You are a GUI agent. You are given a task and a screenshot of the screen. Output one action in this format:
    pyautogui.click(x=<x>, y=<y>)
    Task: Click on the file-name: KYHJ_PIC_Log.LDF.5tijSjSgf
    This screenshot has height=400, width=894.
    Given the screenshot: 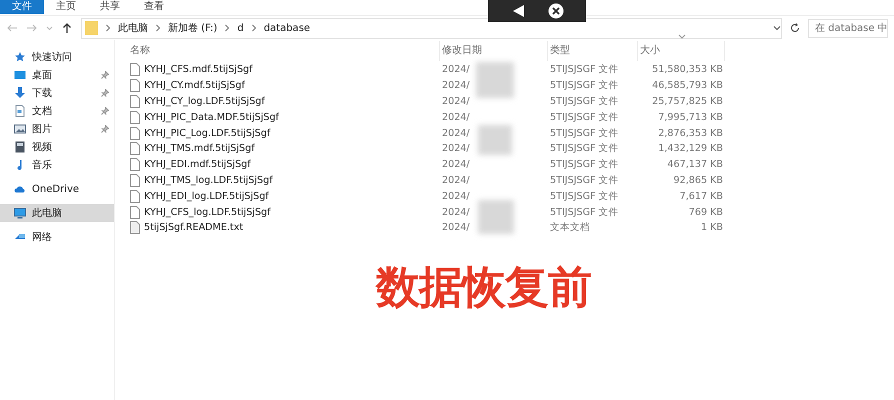 What is the action you would take?
    pyautogui.click(x=207, y=133)
    